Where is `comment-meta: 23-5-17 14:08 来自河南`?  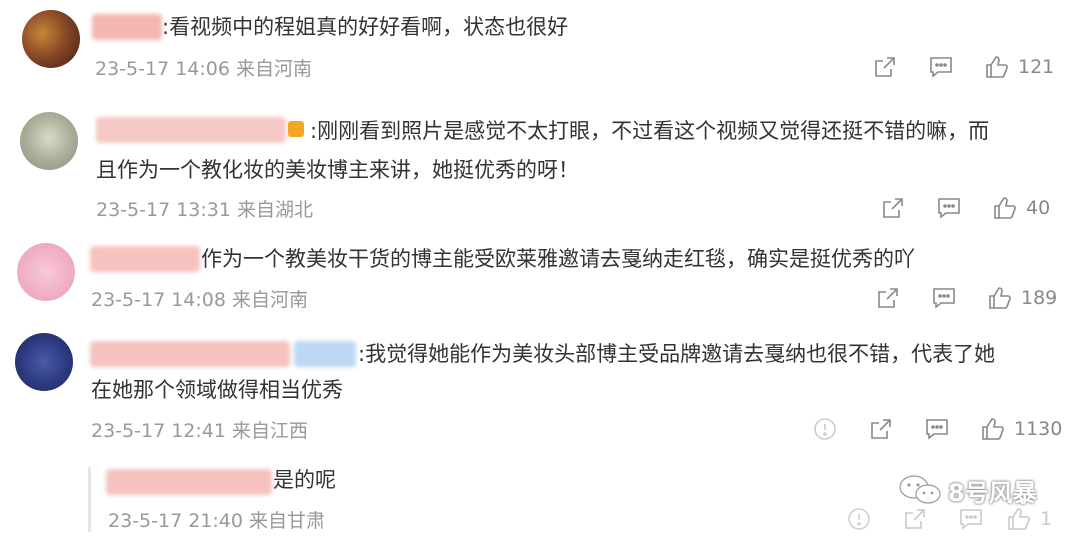 comment-meta: 23-5-17 14:08 来自河南 is located at coordinates (199, 300).